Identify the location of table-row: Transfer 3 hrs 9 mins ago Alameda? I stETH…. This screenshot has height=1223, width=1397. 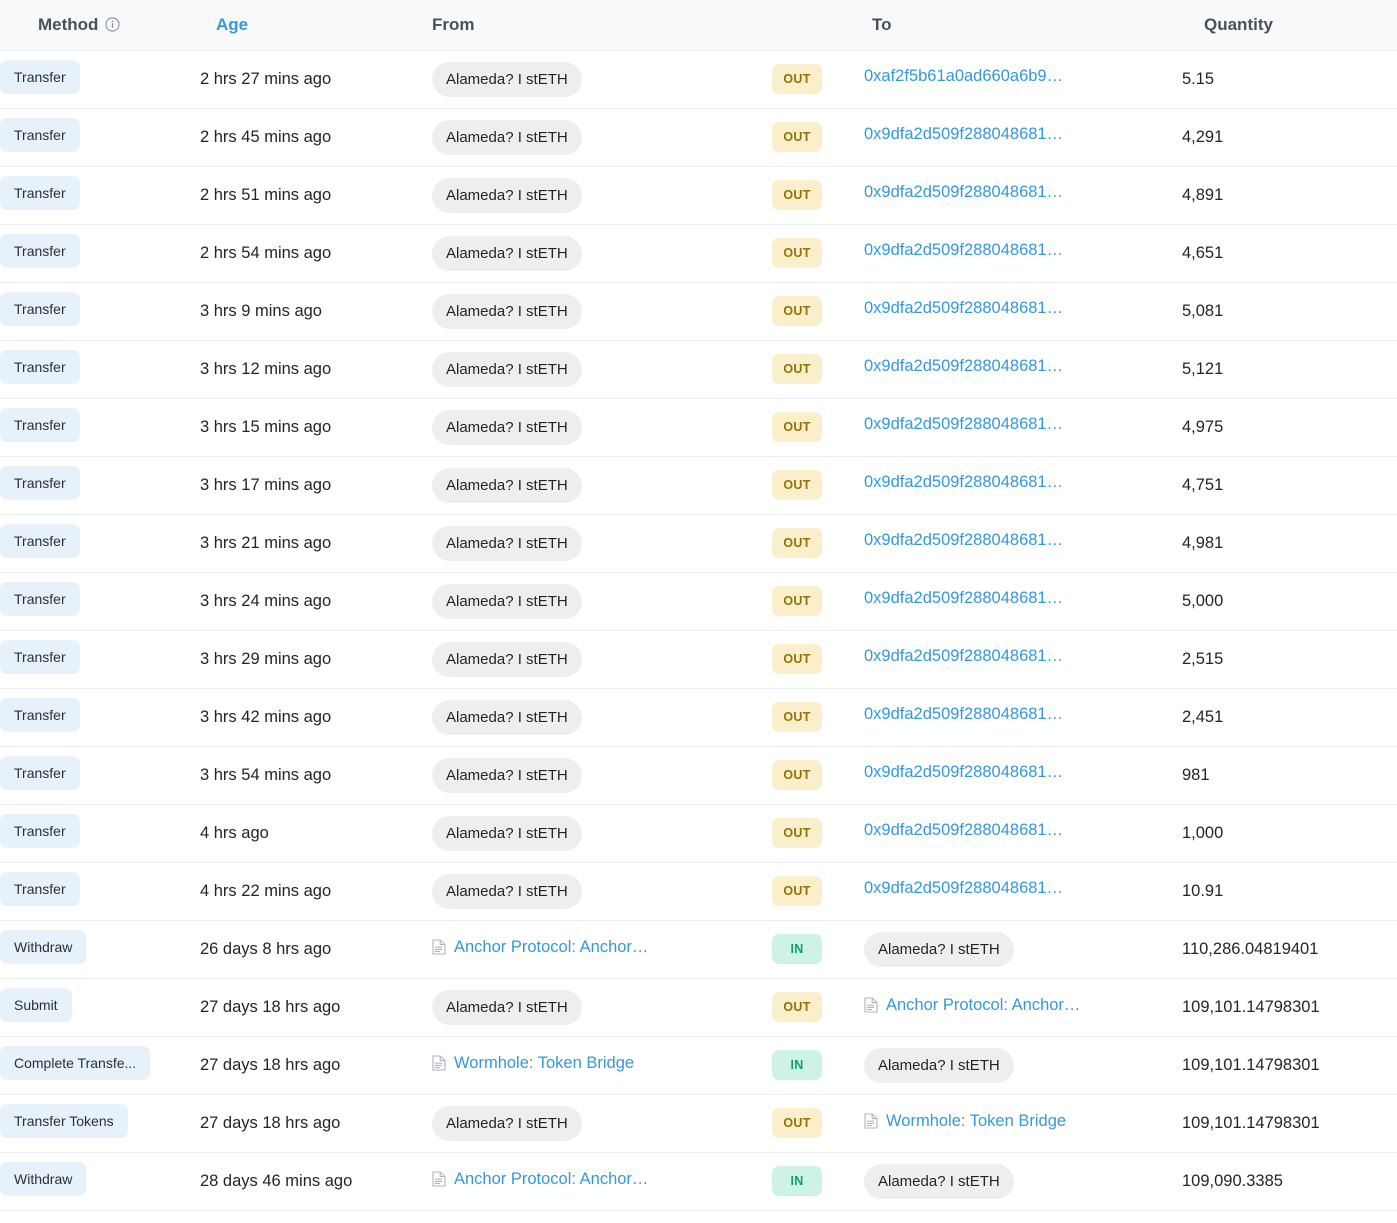
(698, 311).